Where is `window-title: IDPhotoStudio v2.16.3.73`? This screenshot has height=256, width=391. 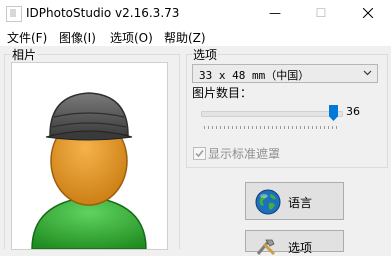
window-title: IDPhotoStudio v2.16.3.73 is located at coordinates (103, 13).